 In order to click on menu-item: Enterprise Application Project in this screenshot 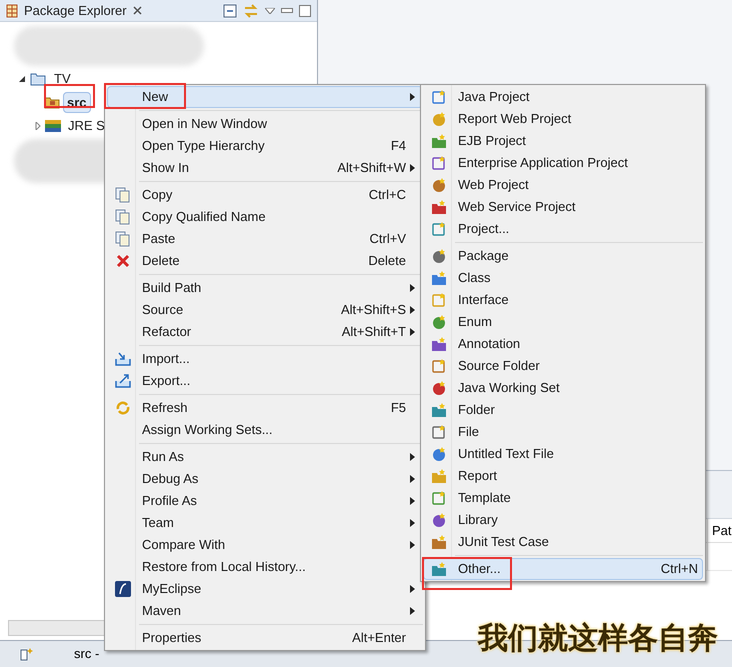, I will do `click(563, 163)`.